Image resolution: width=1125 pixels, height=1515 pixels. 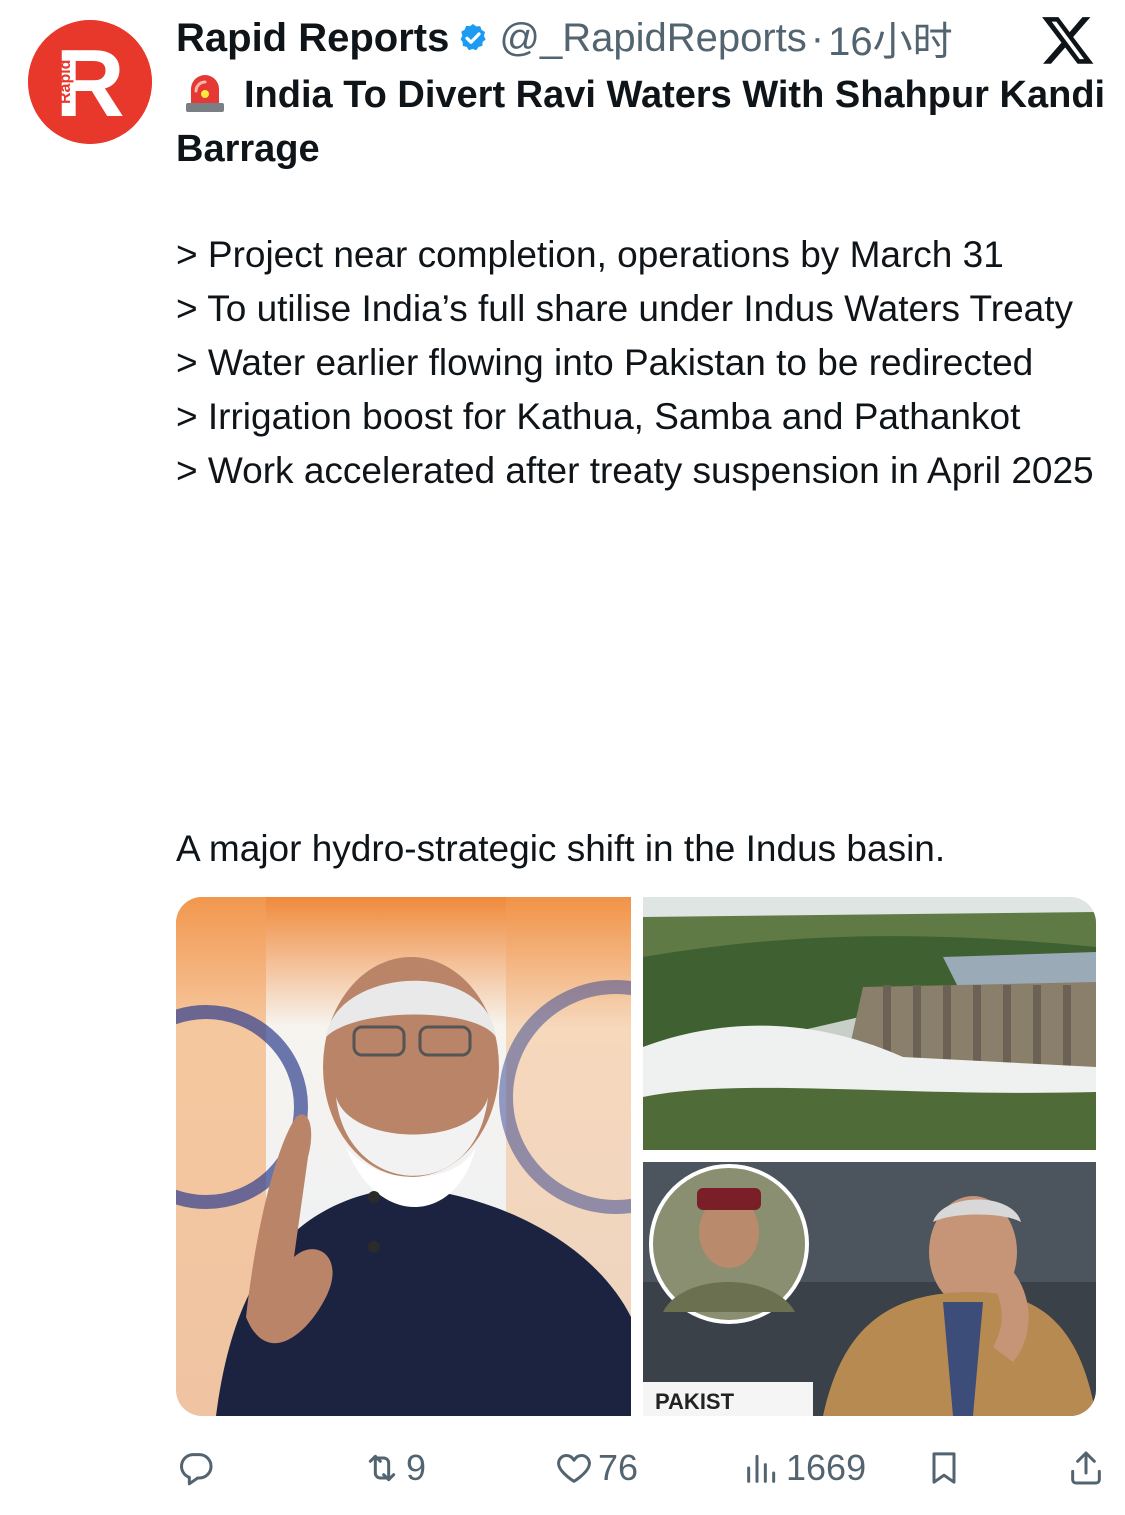 I want to click on views-count: 1669, so click(x=826, y=1467).